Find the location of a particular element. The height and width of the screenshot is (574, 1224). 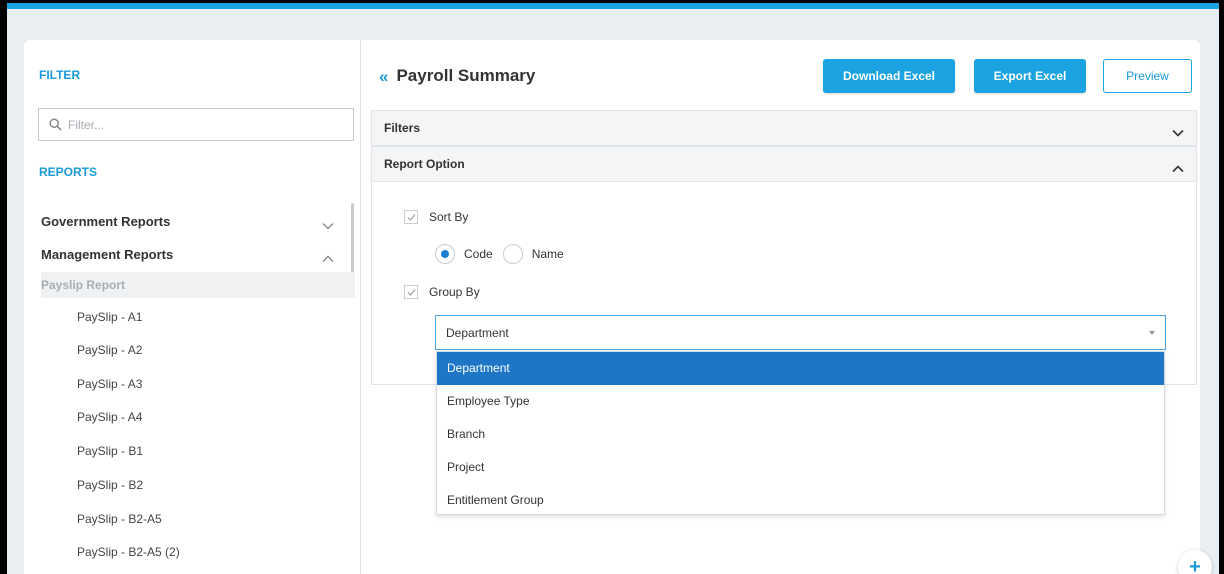

reports-heading: REPORTS is located at coordinates (68, 172).